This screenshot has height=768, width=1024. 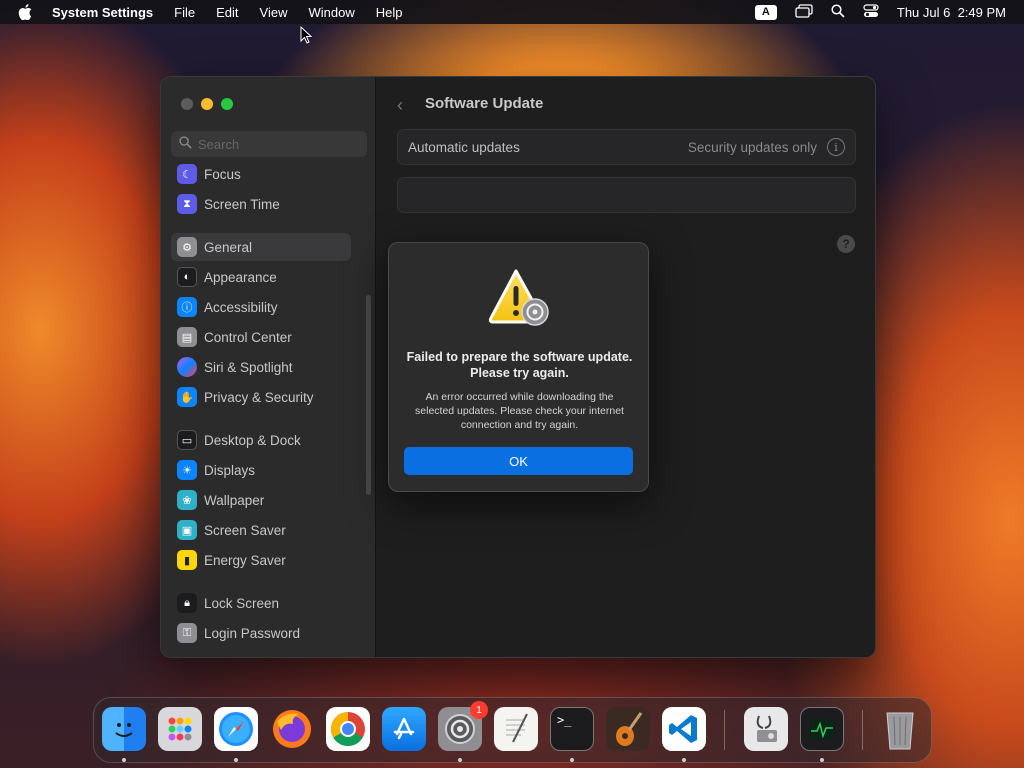 What do you see at coordinates (804, 12) in the screenshot?
I see `screen-mirroring-icon` at bounding box center [804, 12].